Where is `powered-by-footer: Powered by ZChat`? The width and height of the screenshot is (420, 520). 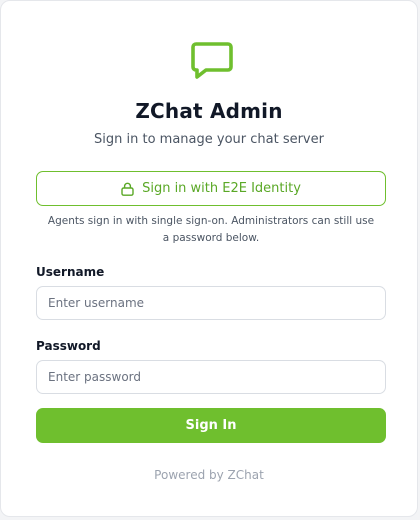 powered-by-footer: Powered by ZChat is located at coordinates (209, 475).